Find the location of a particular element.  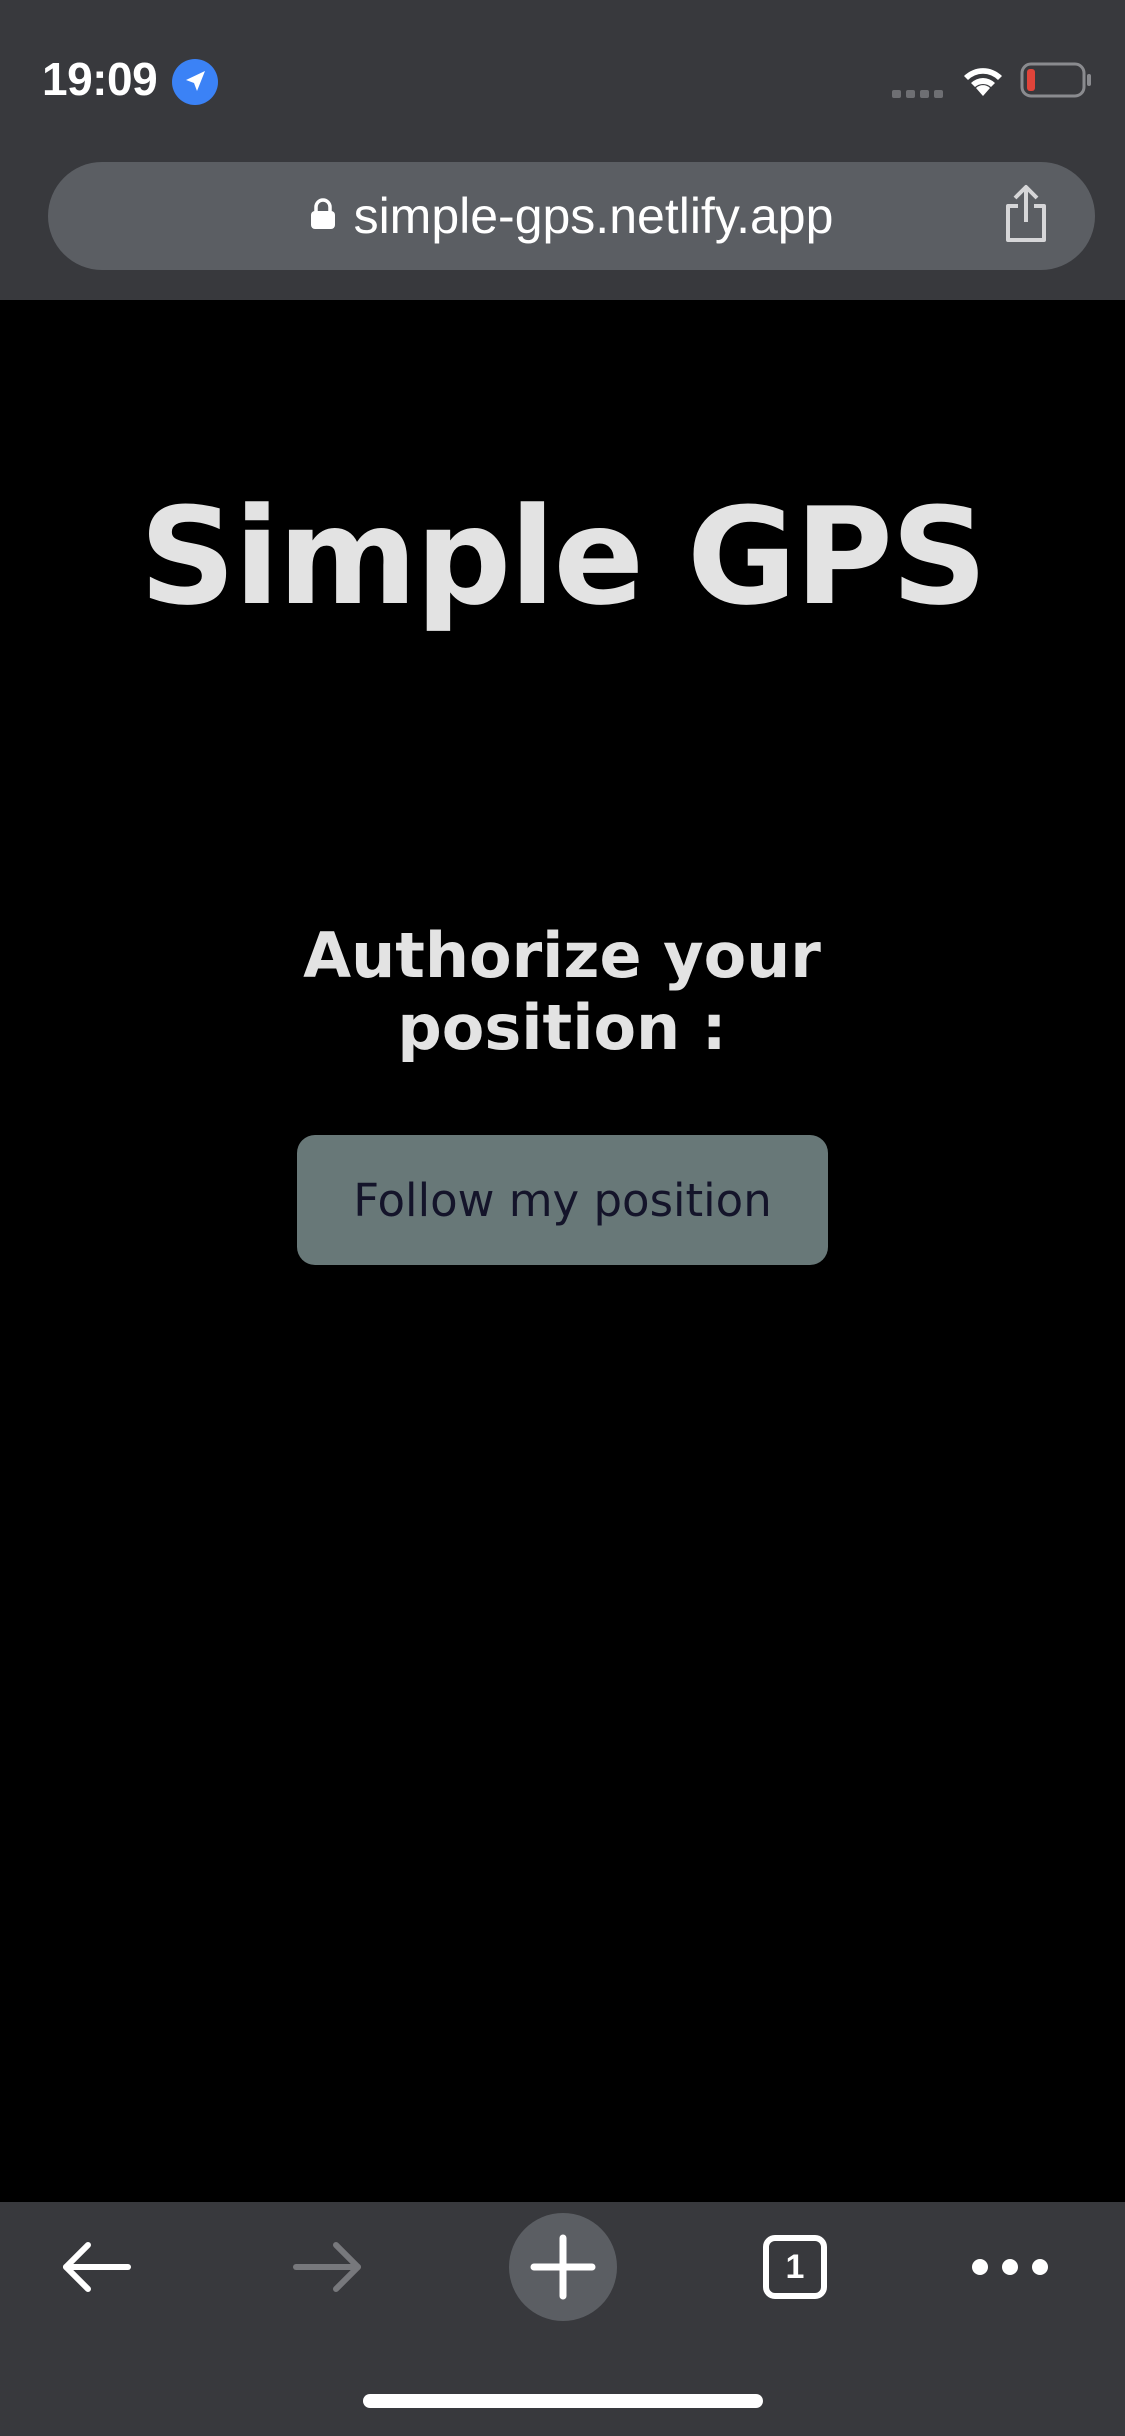

share-icon is located at coordinates (1026, 214).